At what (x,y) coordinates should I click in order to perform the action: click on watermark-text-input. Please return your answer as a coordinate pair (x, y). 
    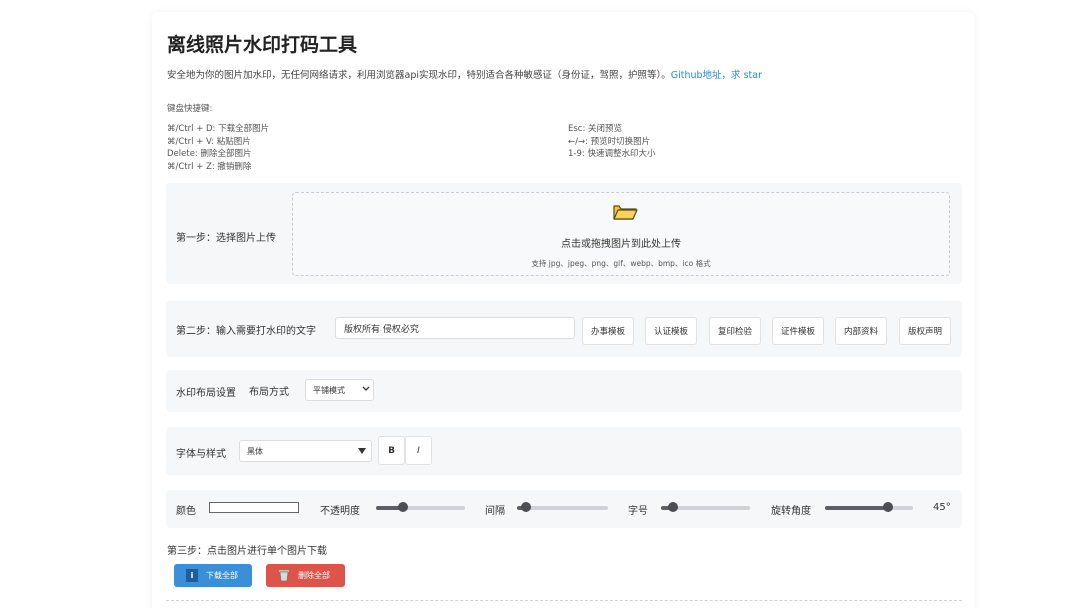
    Looking at the image, I should click on (455, 328).